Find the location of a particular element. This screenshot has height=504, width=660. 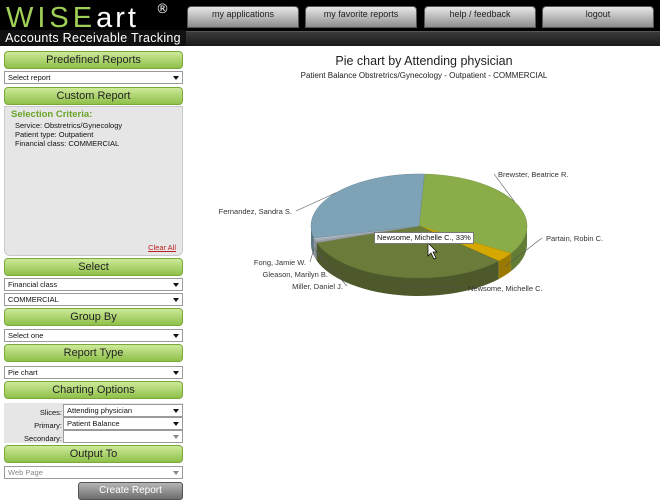

pie-label-2: Newsome, Michelle C. is located at coordinates (505, 288).